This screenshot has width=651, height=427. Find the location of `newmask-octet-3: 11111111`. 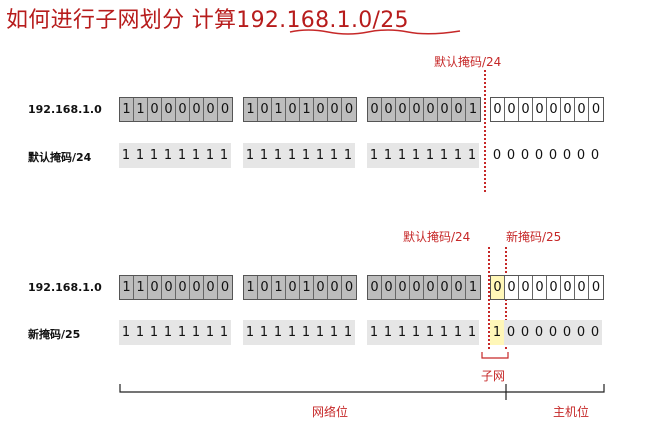

newmask-octet-3: 11111111 is located at coordinates (423, 332).